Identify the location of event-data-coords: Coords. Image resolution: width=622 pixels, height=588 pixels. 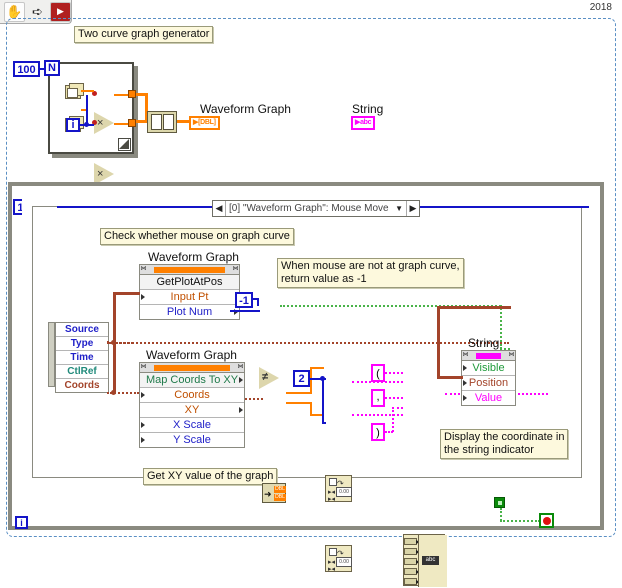
(82, 385).